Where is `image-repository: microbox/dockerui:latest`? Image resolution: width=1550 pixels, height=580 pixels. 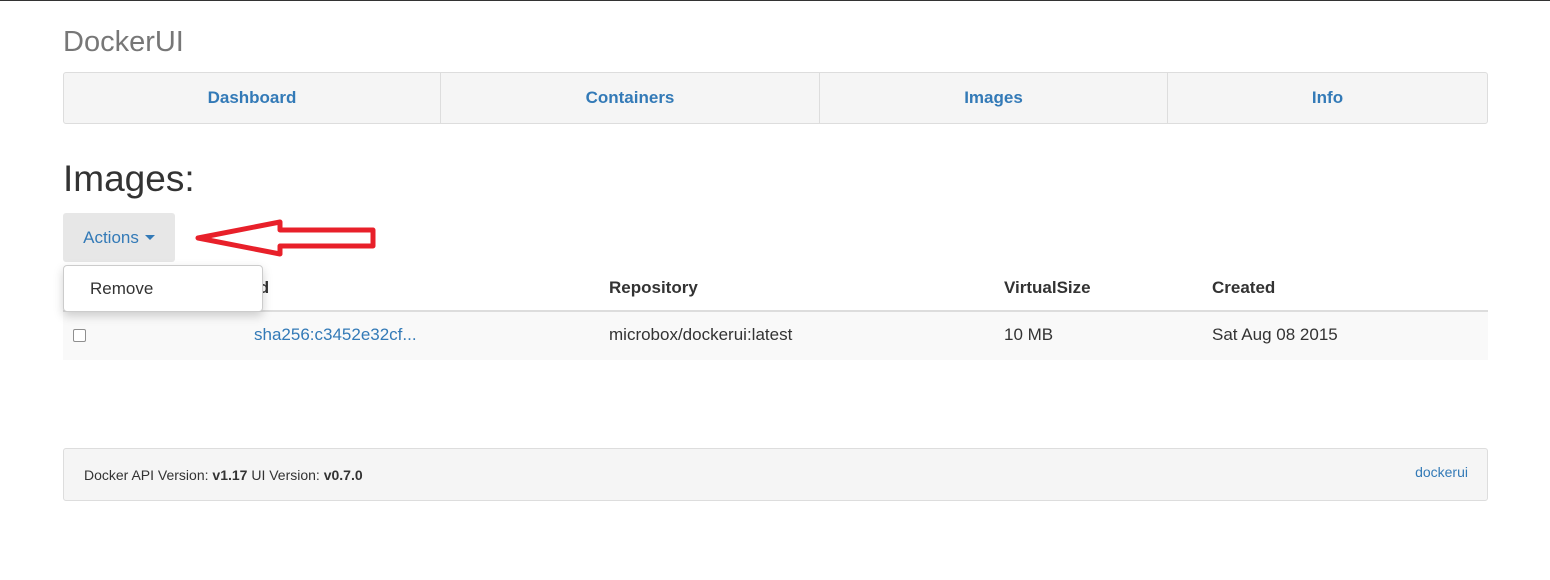
image-repository: microbox/dockerui:latest is located at coordinates (701, 334).